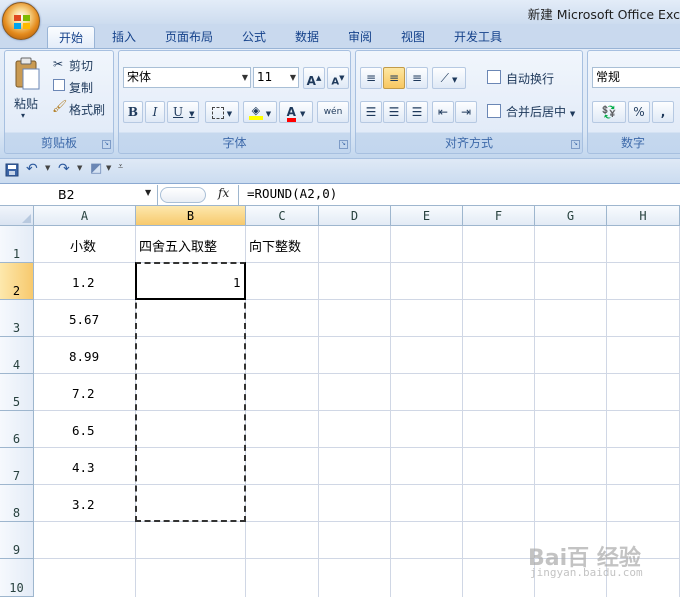  I want to click on align-top-button: ≡, so click(371, 78).